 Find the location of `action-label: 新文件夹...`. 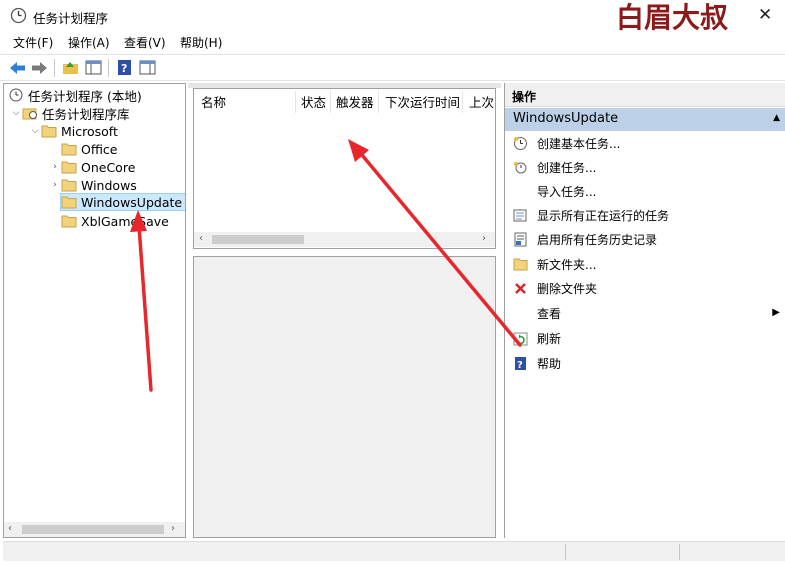

action-label: 新文件夹... is located at coordinates (567, 264).